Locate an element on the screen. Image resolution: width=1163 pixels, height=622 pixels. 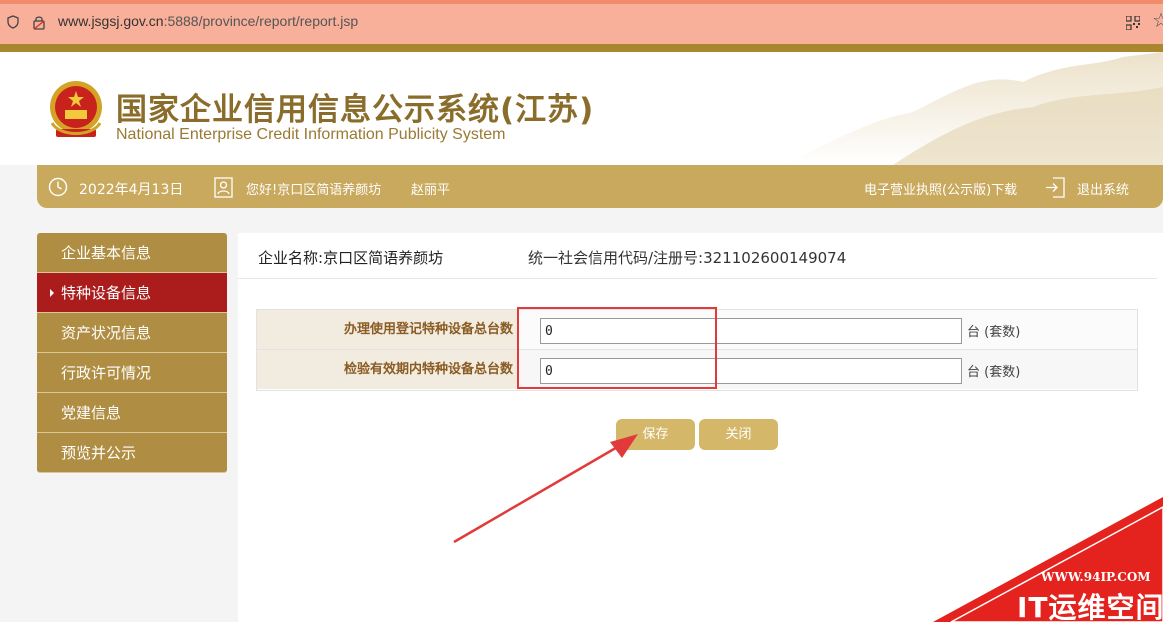
page-title: 国家企业信用信息公示系统(江苏) is located at coordinates (355, 110).